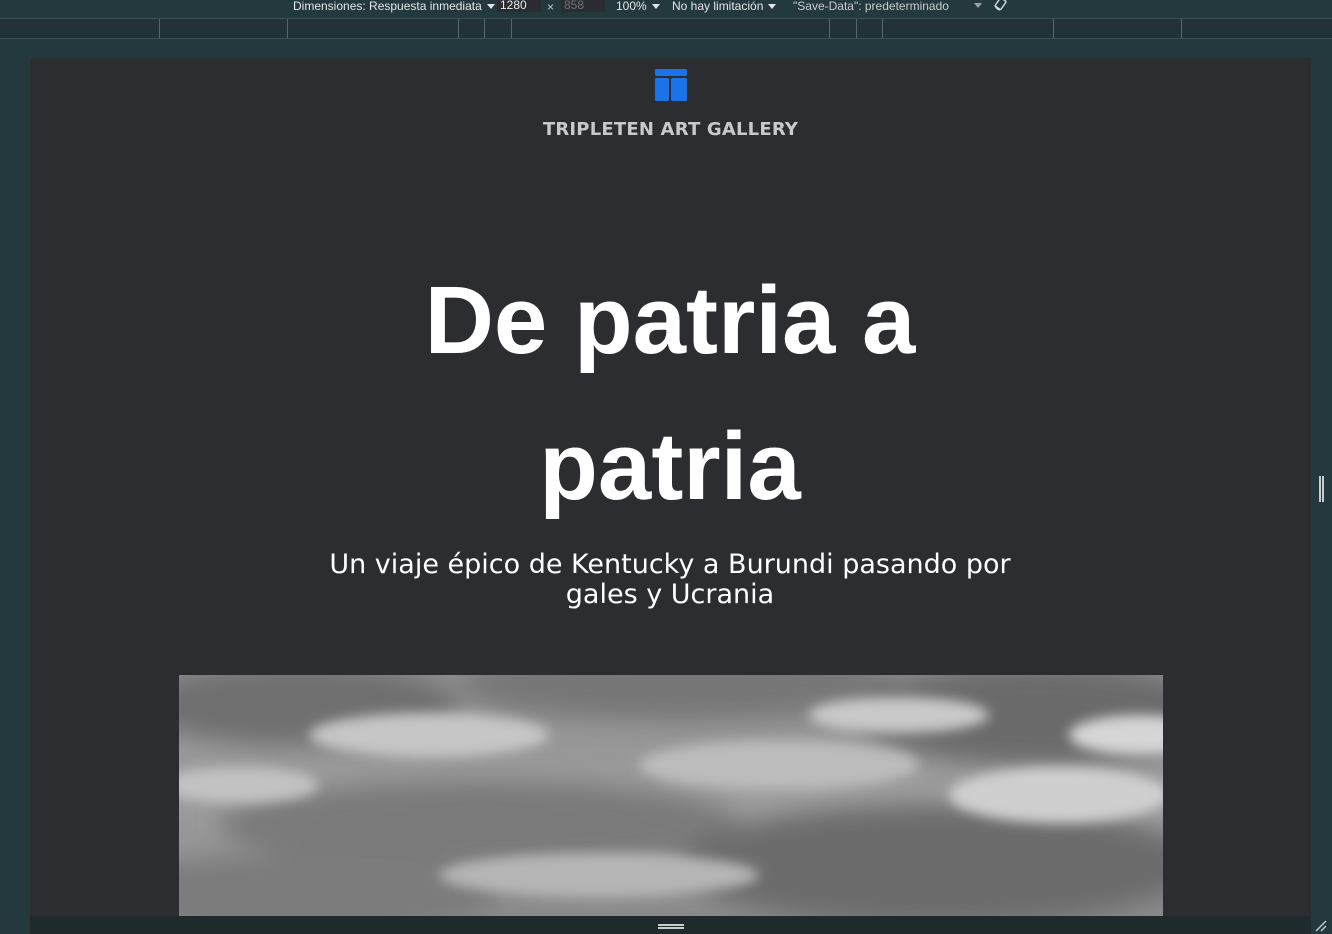 The height and width of the screenshot is (934, 1332). Describe the element at coordinates (670, 394) in the screenshot. I see `page-title: De patria a patria` at that location.